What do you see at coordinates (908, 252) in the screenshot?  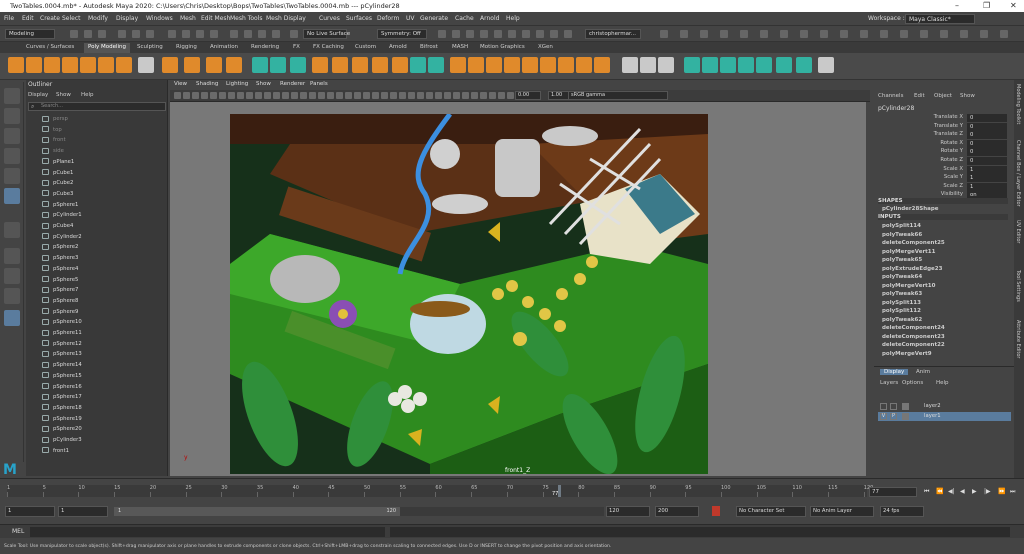 I see `input-node: polyMergeVert11` at bounding box center [908, 252].